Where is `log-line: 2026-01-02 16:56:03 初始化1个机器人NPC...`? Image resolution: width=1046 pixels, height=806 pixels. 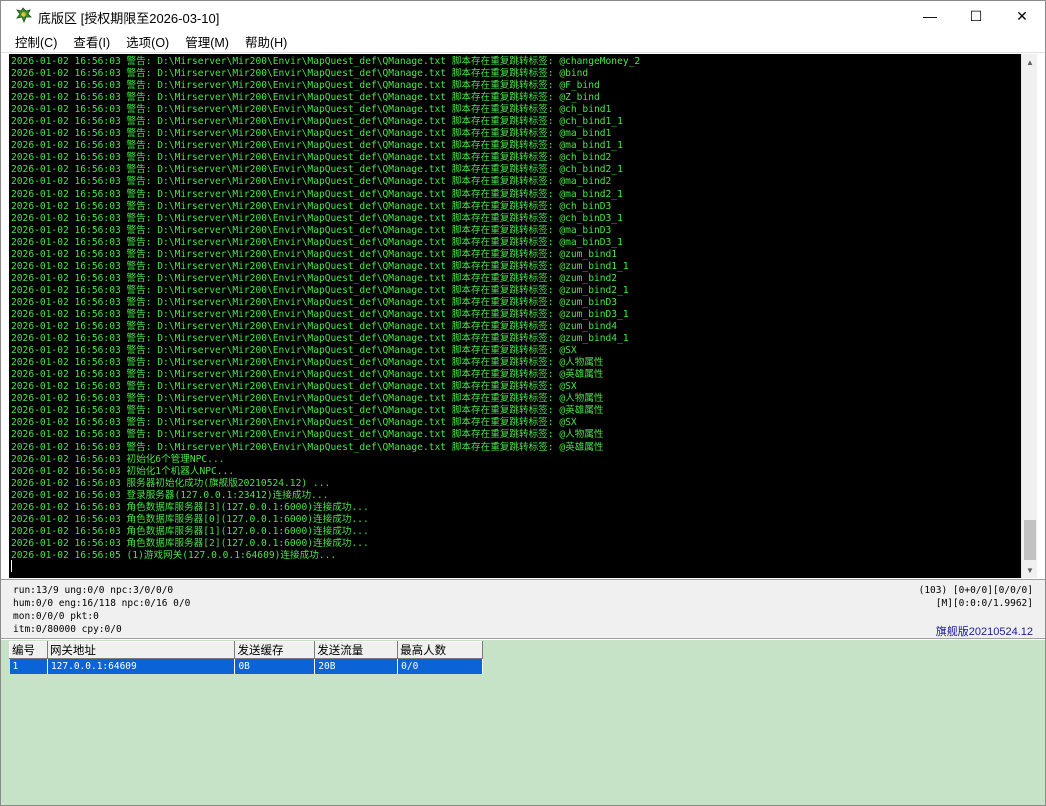
log-line: 2026-01-02 16:56:03 初始化1个机器人NPC... is located at coordinates (123, 471).